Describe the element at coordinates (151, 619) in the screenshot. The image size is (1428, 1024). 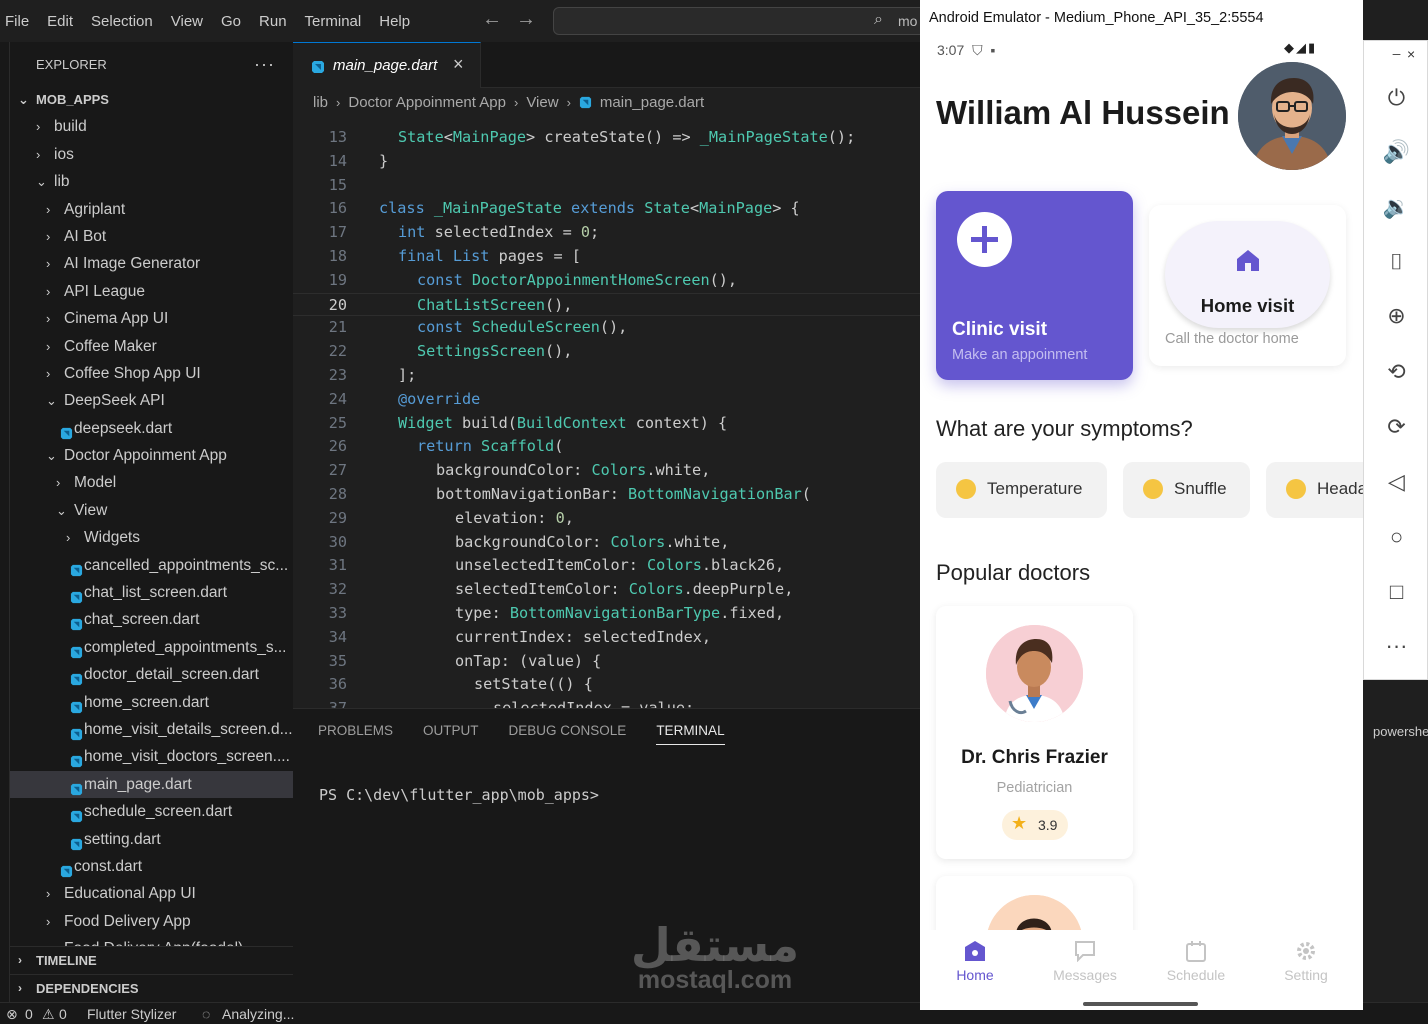
I see `tree-file: chat_screen.dart` at that location.